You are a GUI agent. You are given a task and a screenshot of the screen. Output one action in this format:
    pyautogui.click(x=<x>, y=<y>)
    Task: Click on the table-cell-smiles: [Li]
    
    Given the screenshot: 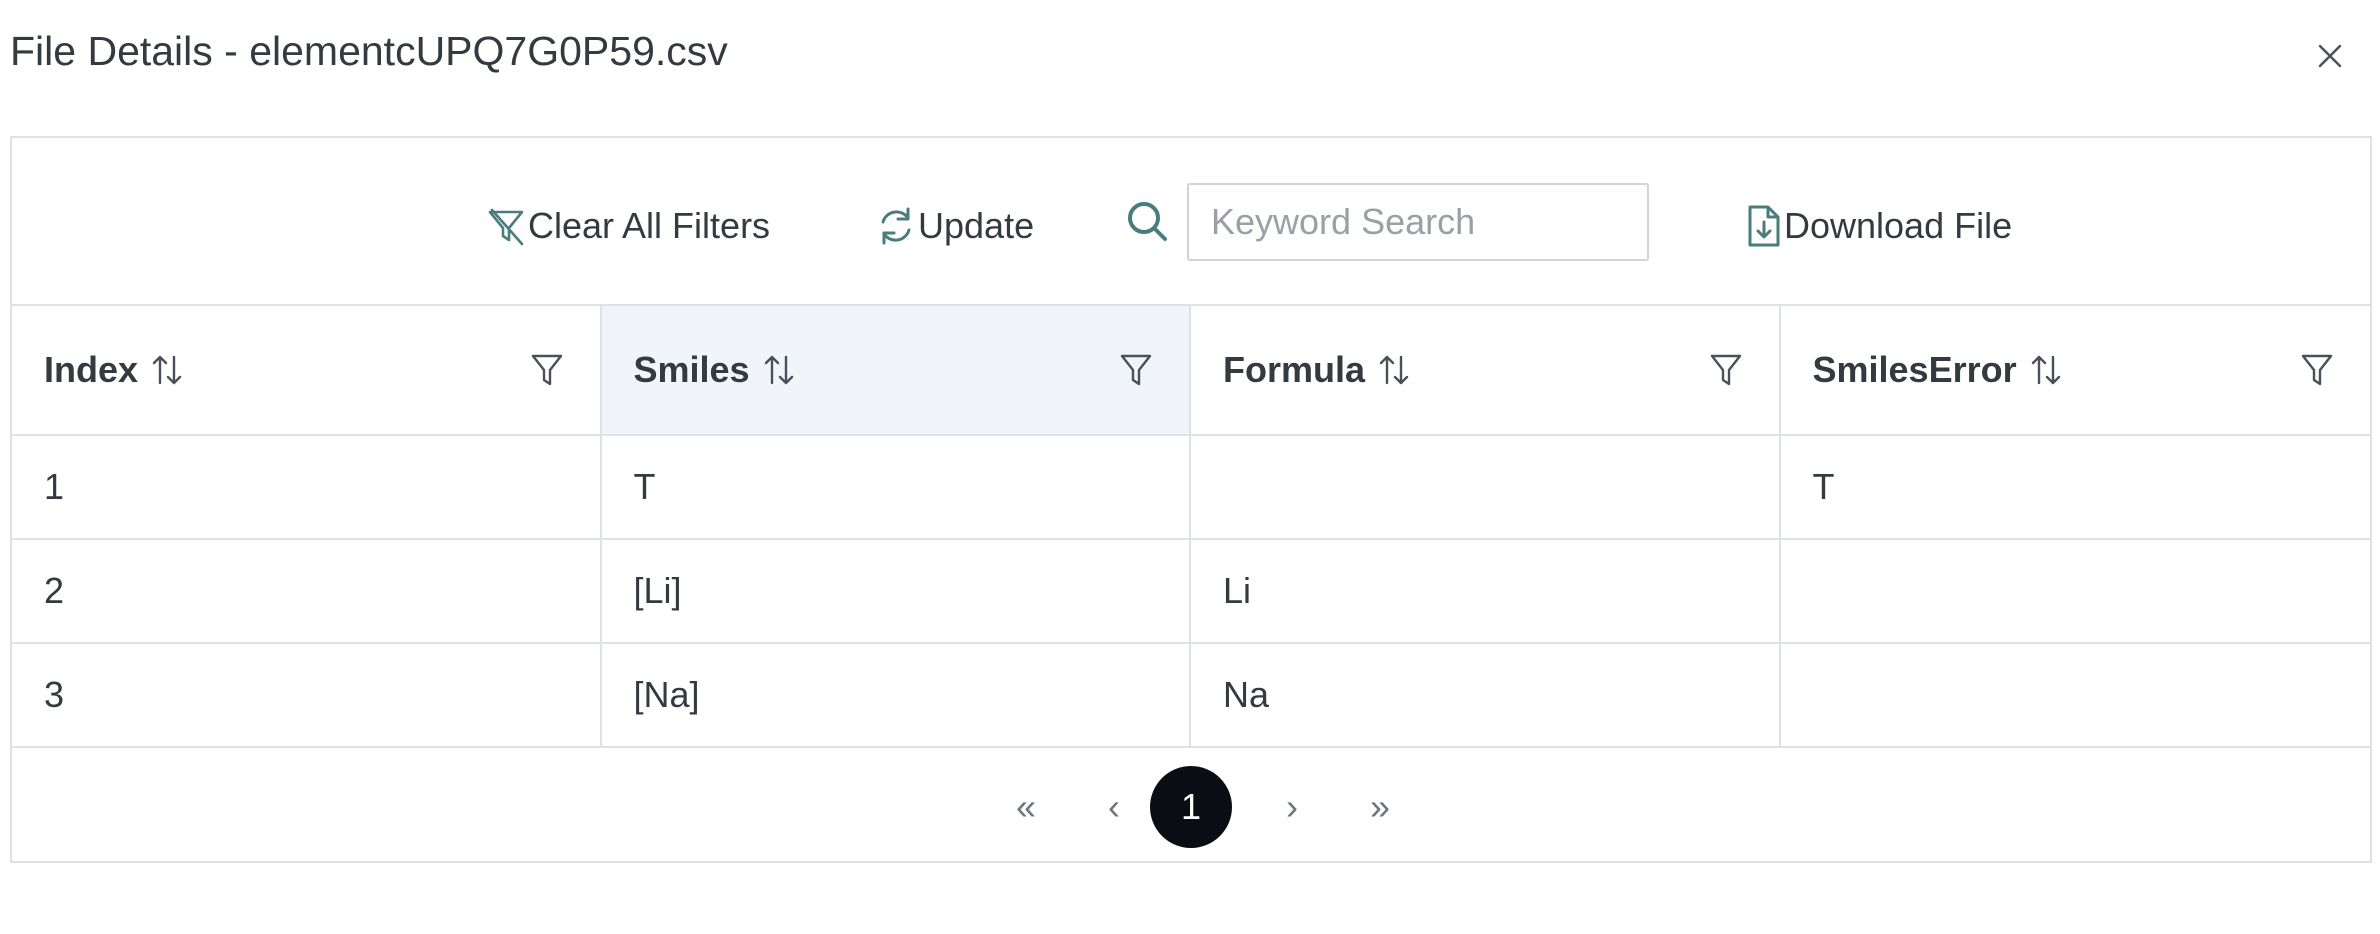 What is the action you would take?
    pyautogui.click(x=896, y=591)
    